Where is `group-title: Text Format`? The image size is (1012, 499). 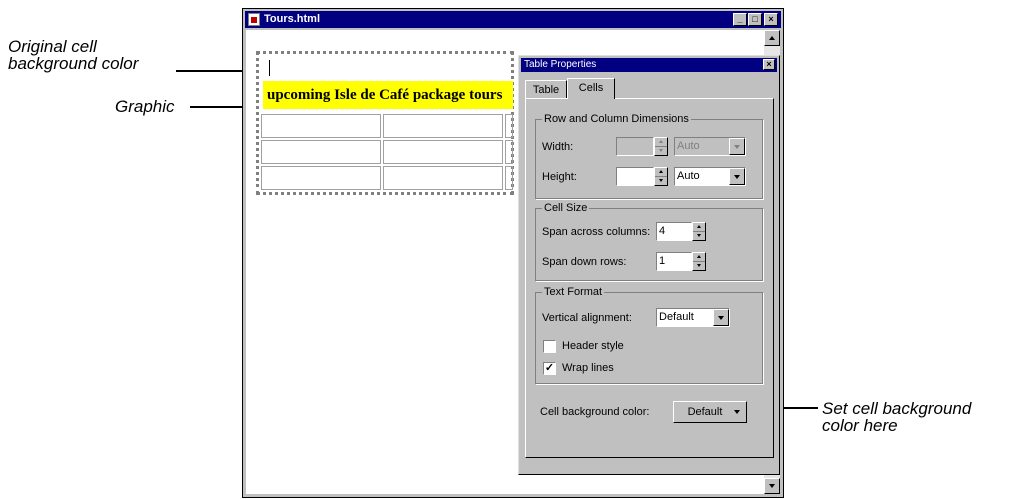
group-title: Text Format is located at coordinates (573, 292).